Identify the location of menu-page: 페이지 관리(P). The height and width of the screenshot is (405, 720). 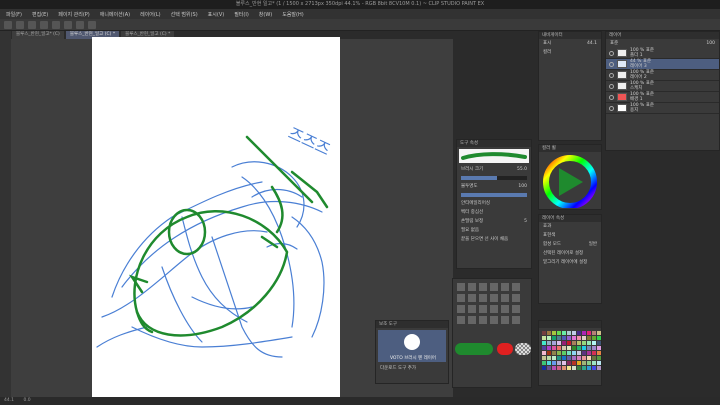
(74, 14).